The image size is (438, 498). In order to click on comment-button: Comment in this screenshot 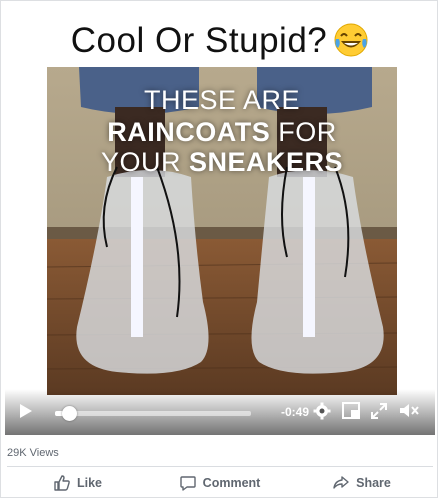, I will do `click(220, 483)`.